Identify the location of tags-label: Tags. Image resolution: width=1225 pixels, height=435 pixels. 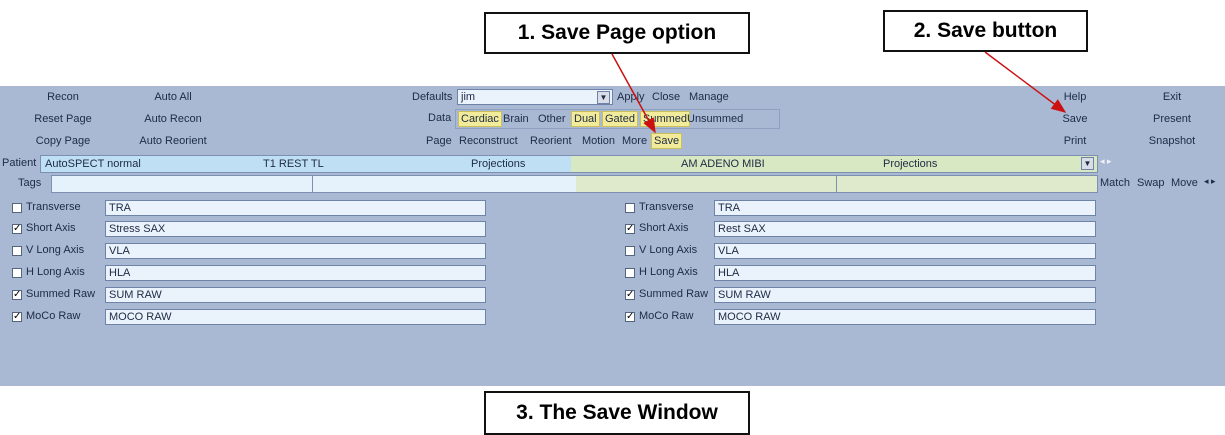
(30, 183).